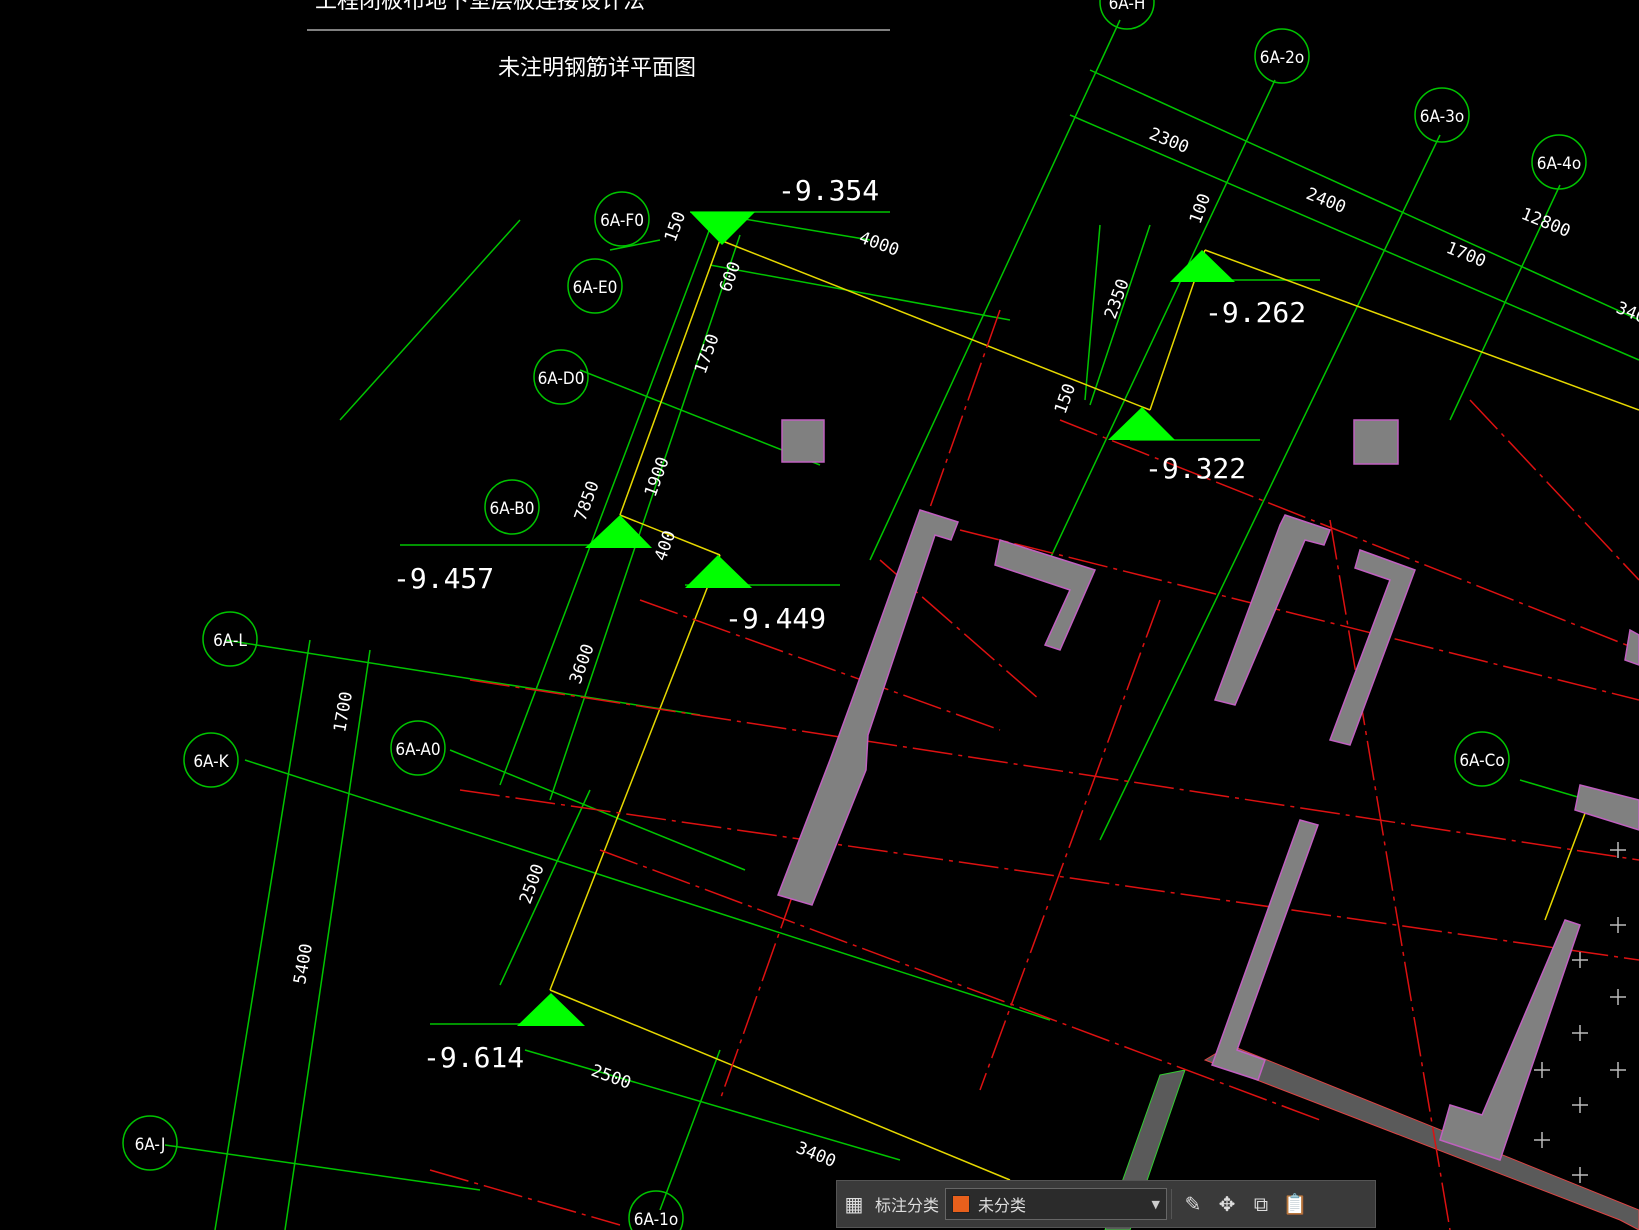 The width and height of the screenshot is (1639, 1230). Describe the element at coordinates (1545, 223) in the screenshot. I see `dimension-text: 12800` at that location.